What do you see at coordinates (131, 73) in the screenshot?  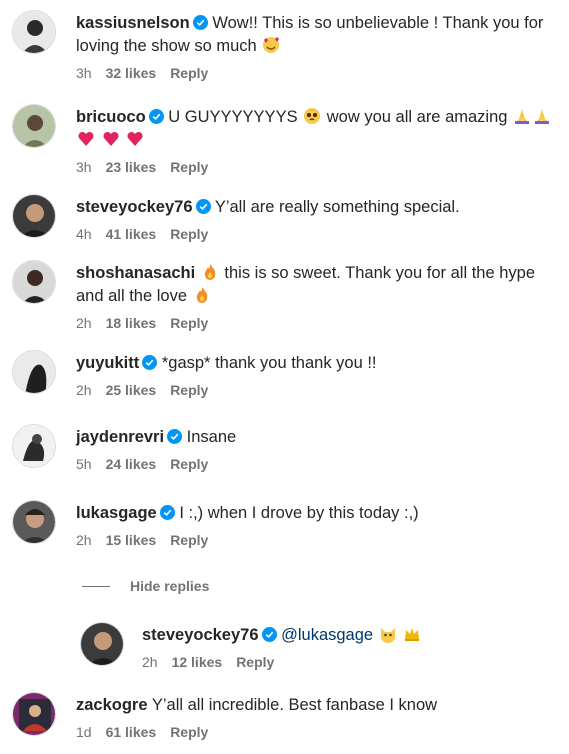 I see `likes-count: 32 likes` at bounding box center [131, 73].